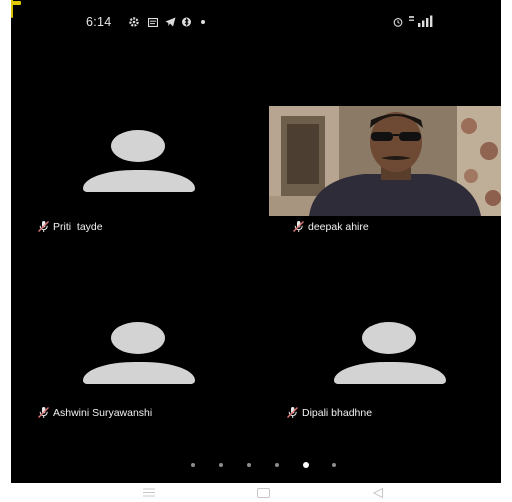 This screenshot has width=512, height=502. I want to click on video-frame-image, so click(385, 161).